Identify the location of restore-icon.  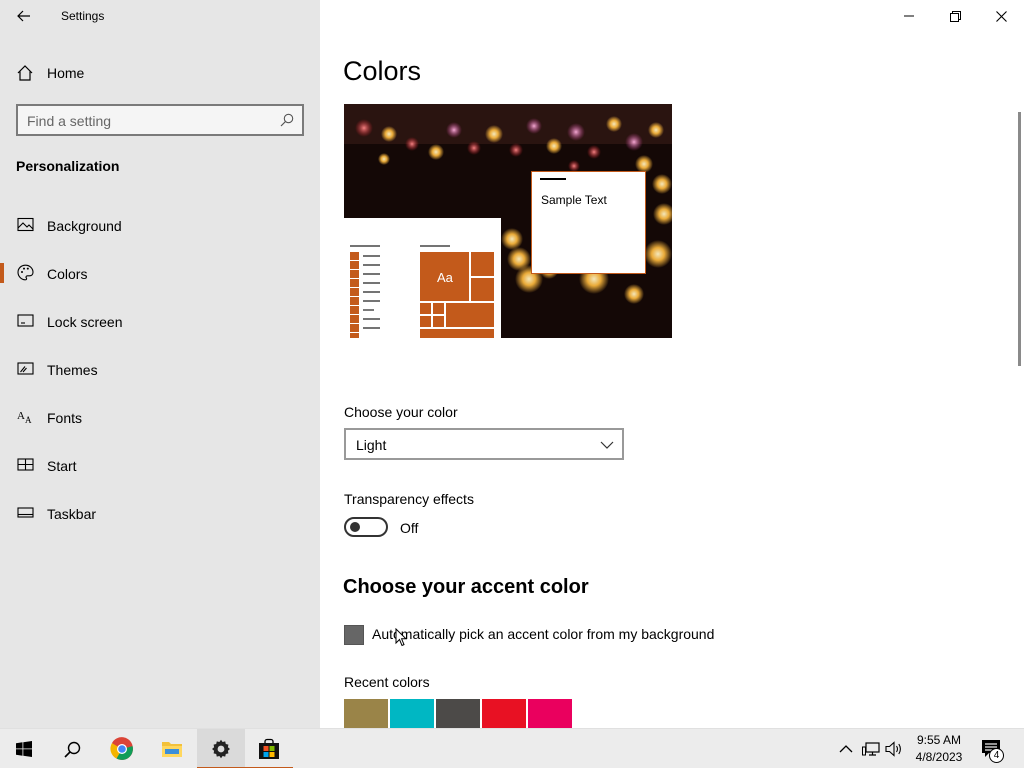
(955, 16).